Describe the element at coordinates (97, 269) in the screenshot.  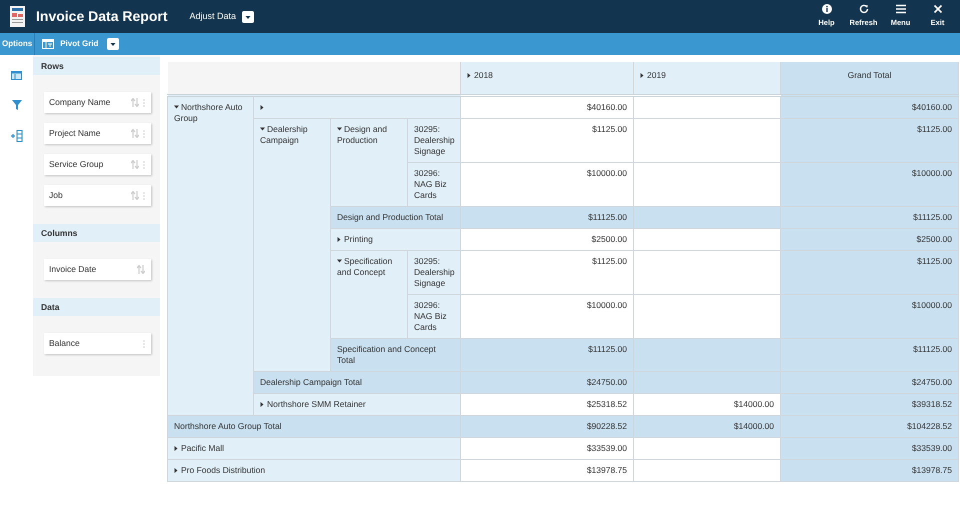
I see `field-chip: Invoice Date` at that location.